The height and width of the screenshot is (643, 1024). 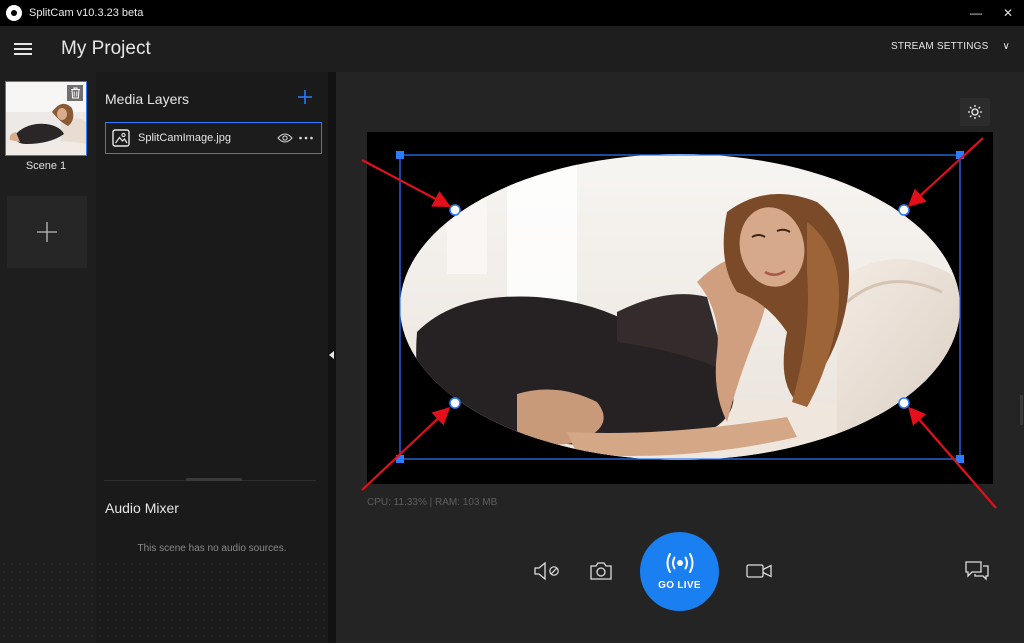 I want to click on brightness-button, so click(x=975, y=112).